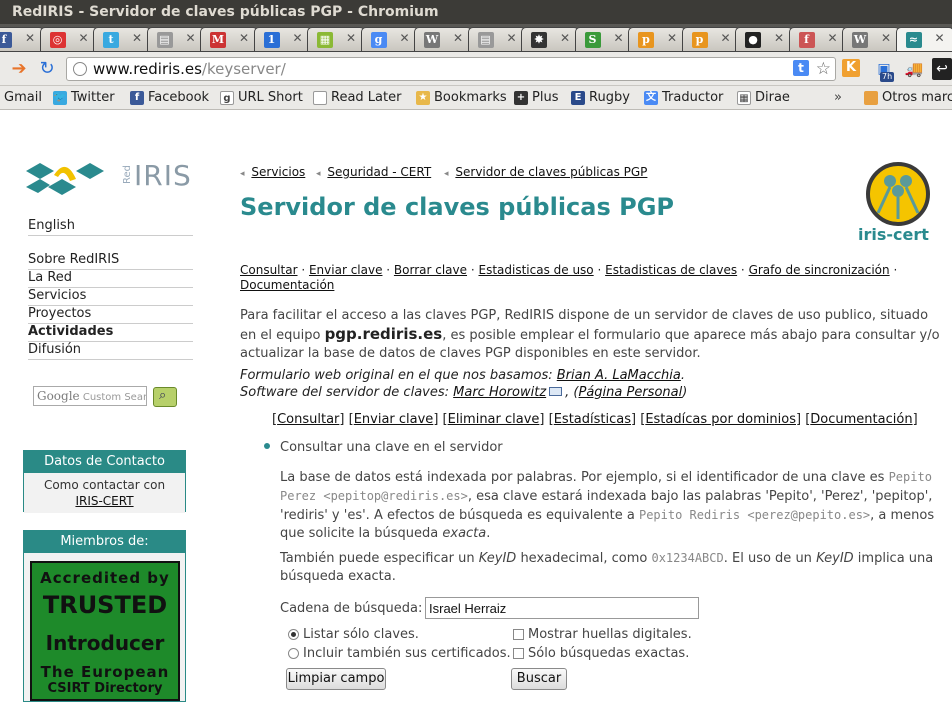 The height and width of the screenshot is (702, 952). I want to click on browser-tab: 1 ✕, so click(282, 39).